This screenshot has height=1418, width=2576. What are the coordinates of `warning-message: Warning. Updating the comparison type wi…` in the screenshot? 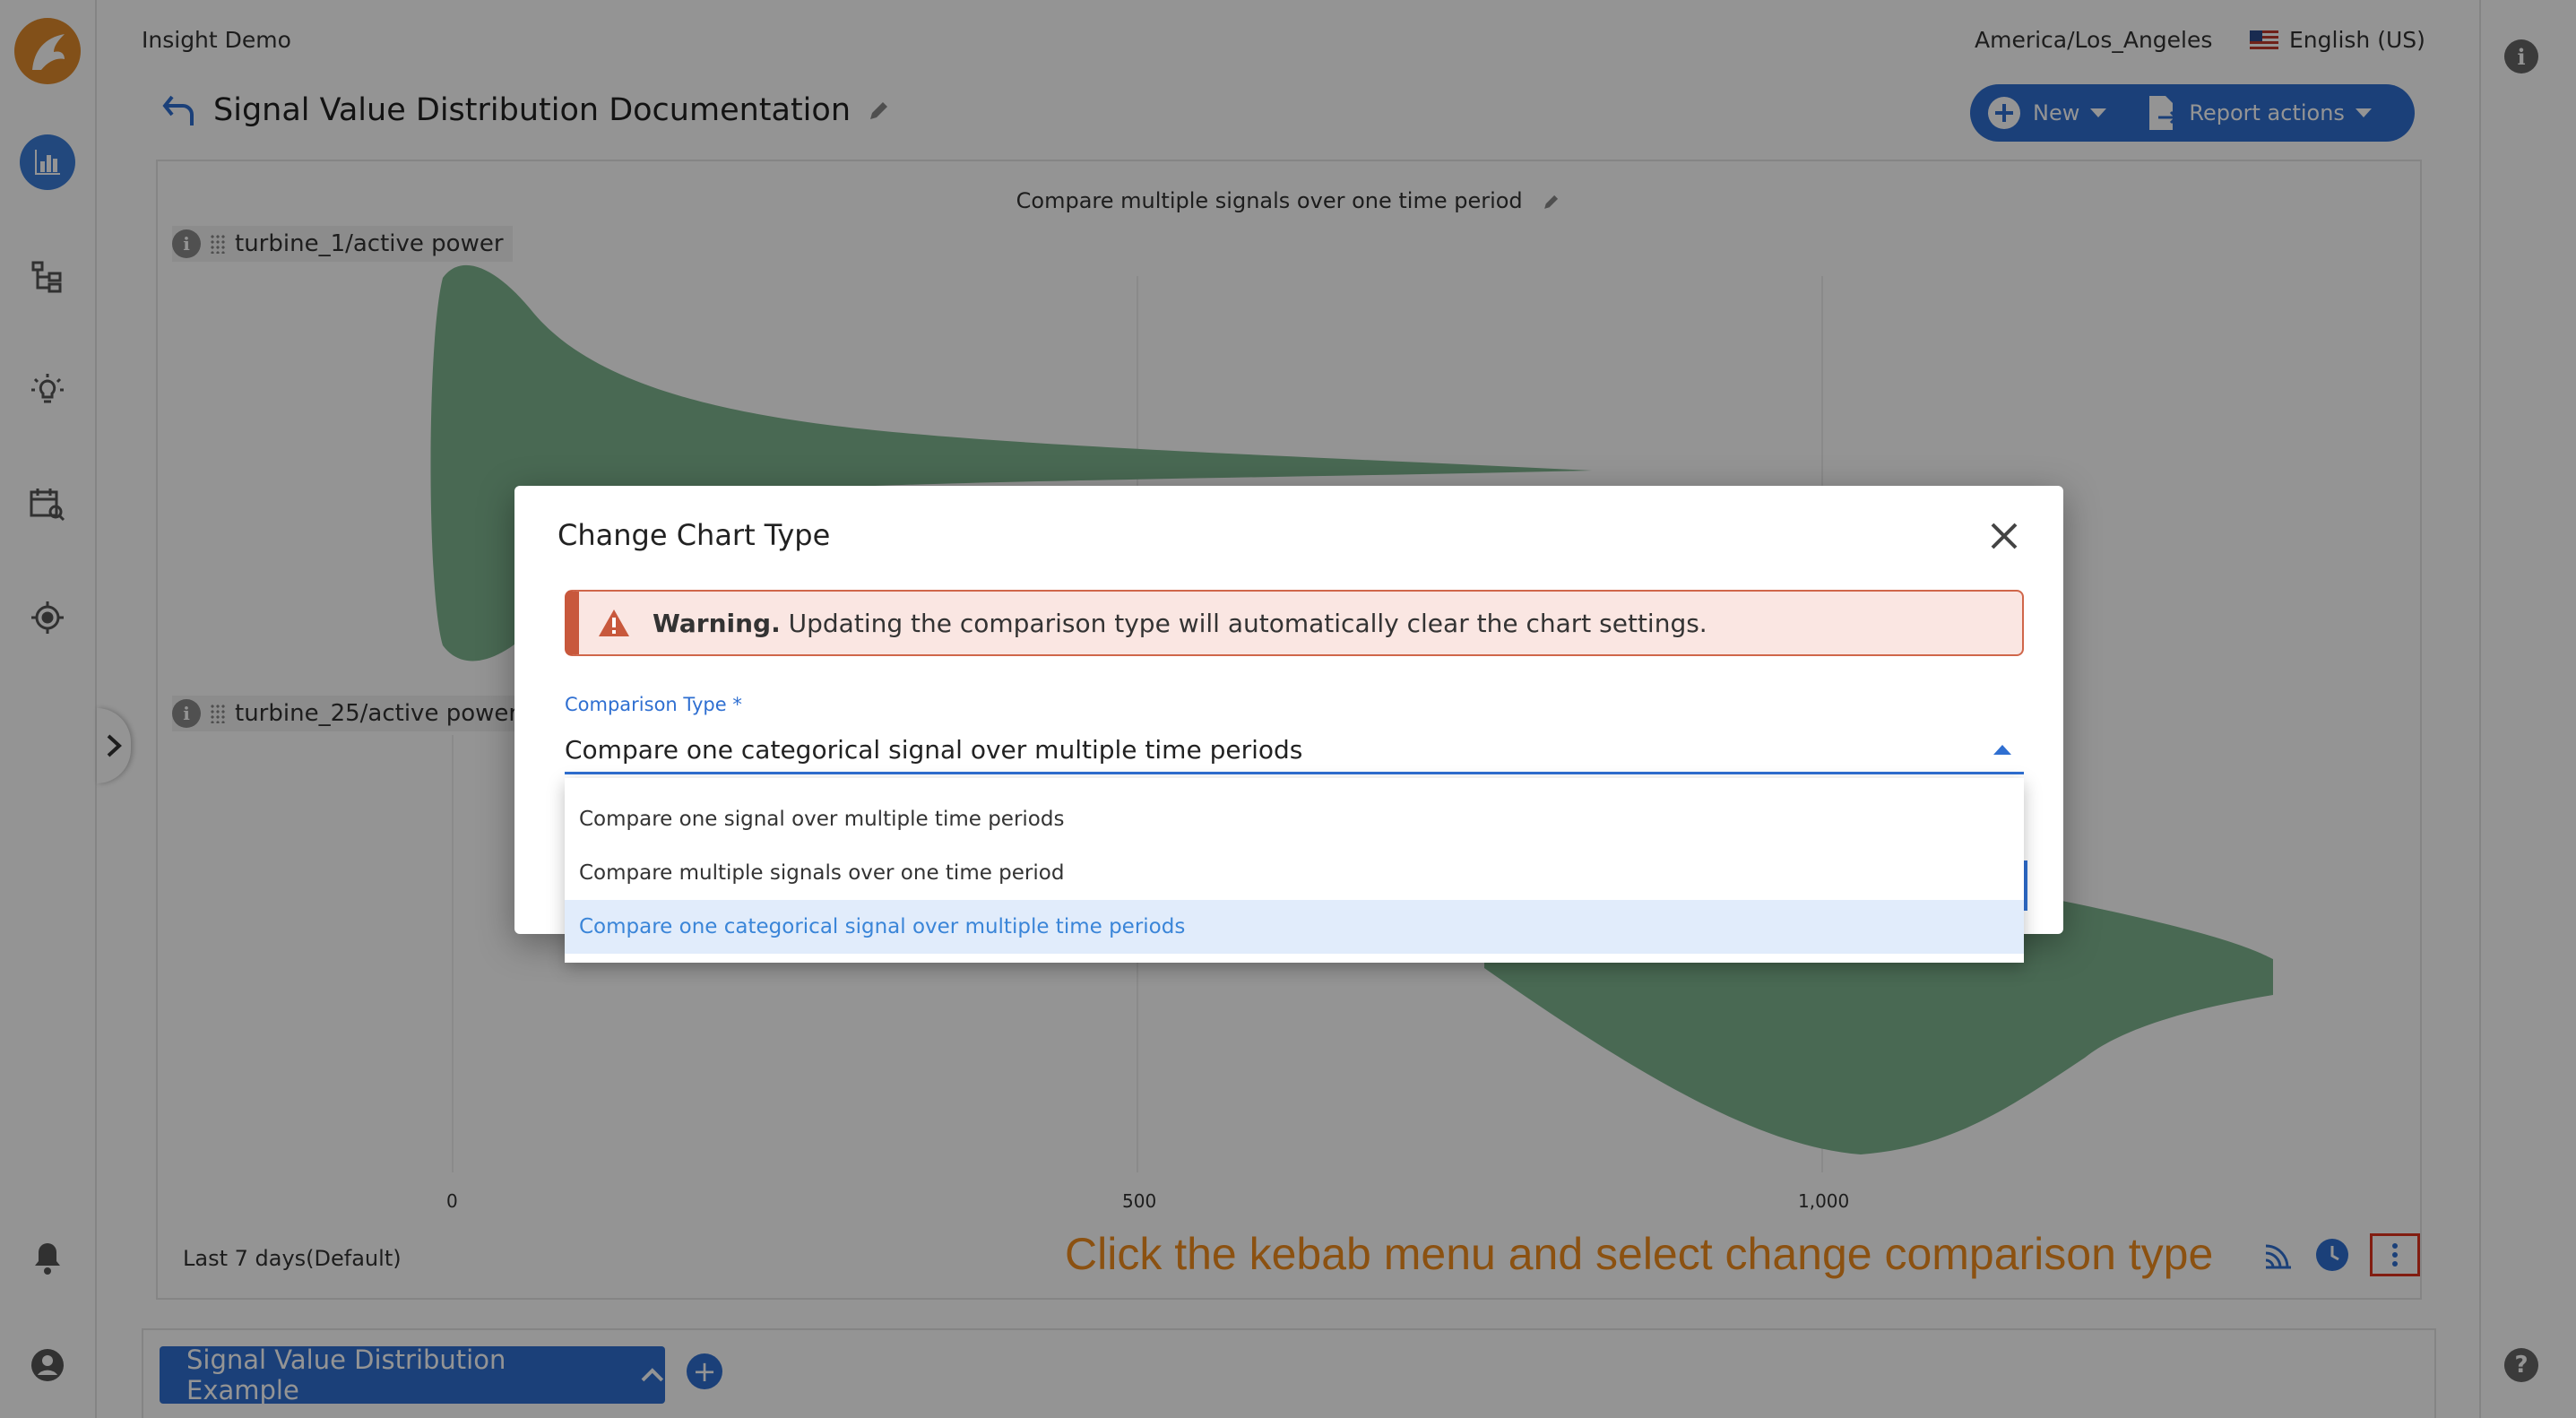 It's located at (1180, 623).